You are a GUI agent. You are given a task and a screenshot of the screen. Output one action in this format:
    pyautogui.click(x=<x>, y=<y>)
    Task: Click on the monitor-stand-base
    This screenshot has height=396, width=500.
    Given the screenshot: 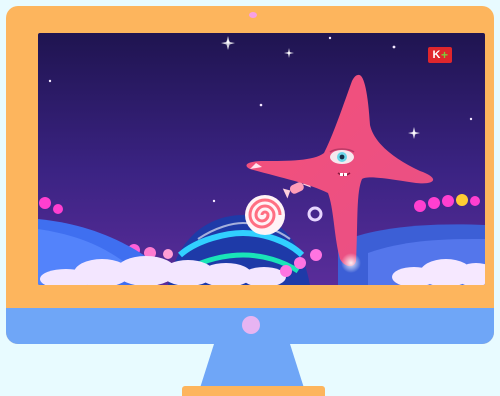 What is the action you would take?
    pyautogui.click(x=253, y=391)
    